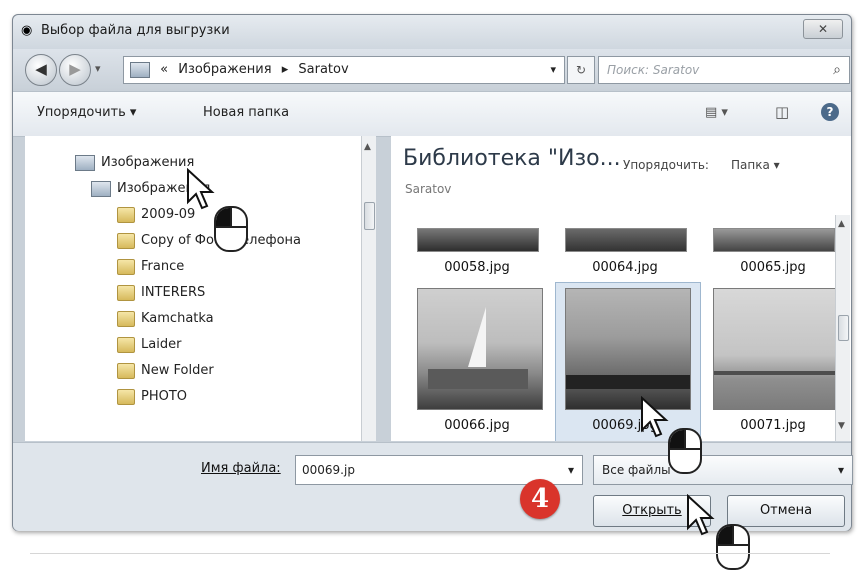  I want to click on window-title: Выбор файла для выгрузки, so click(135, 30).